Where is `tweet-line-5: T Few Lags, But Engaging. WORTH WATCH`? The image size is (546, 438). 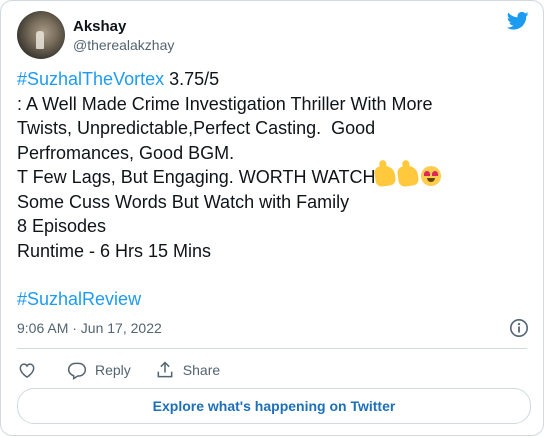 tweet-line-5: T Few Lags, But Engaging. WORTH WATCH is located at coordinates (272, 177).